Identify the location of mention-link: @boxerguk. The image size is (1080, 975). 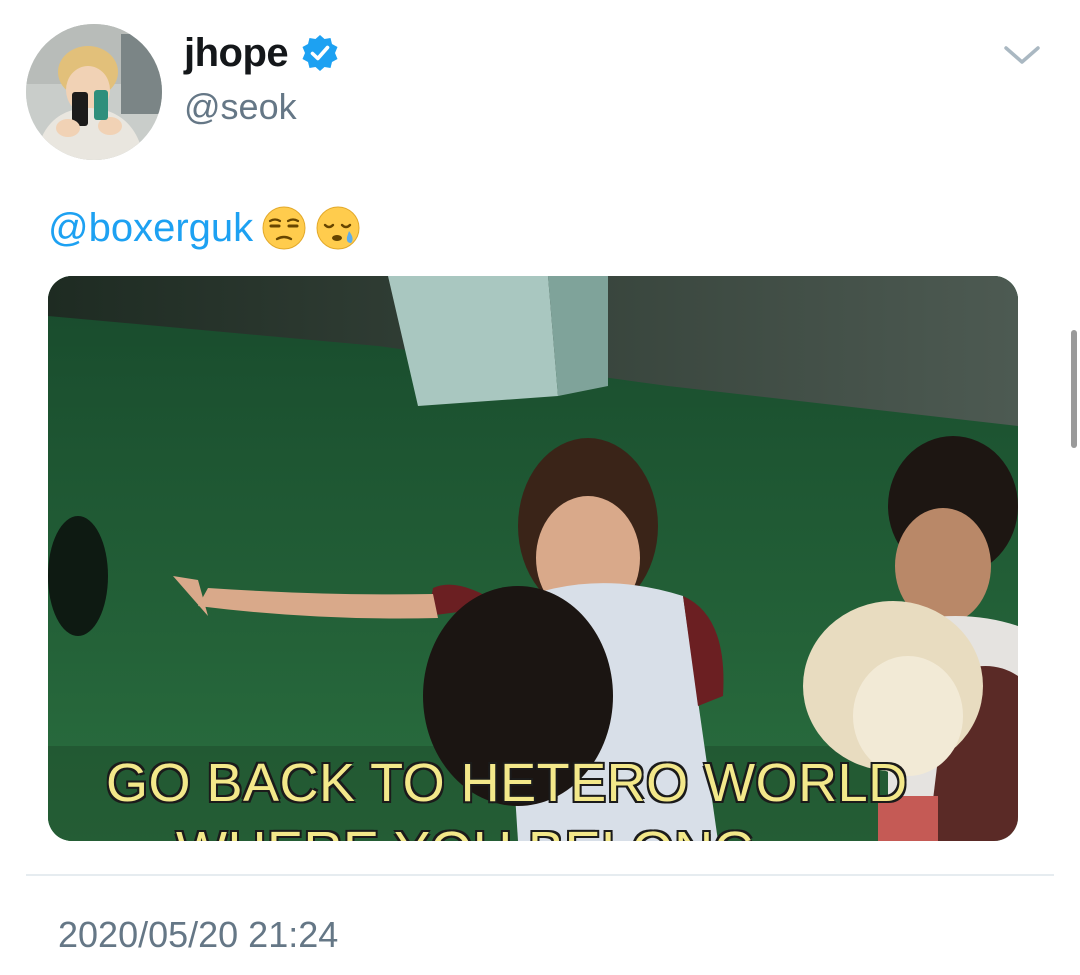
(150, 228).